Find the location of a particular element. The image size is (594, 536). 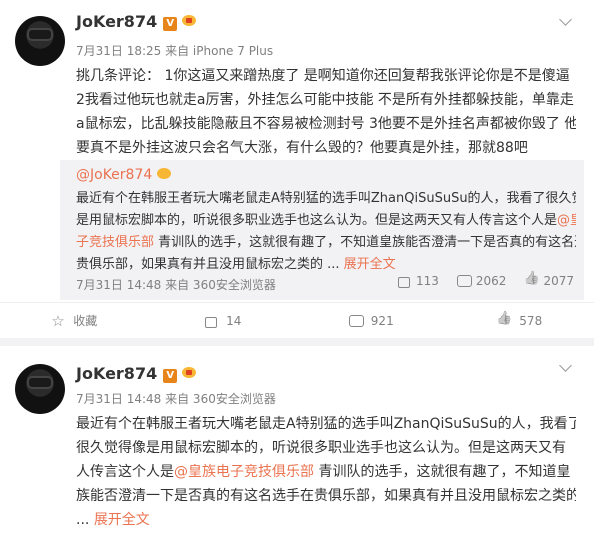

post-text-line: 人传言这个人是@皇族电子竞技俱乐部 青训队的选手，这就很有趣了，不知道皇 is located at coordinates (326, 472).